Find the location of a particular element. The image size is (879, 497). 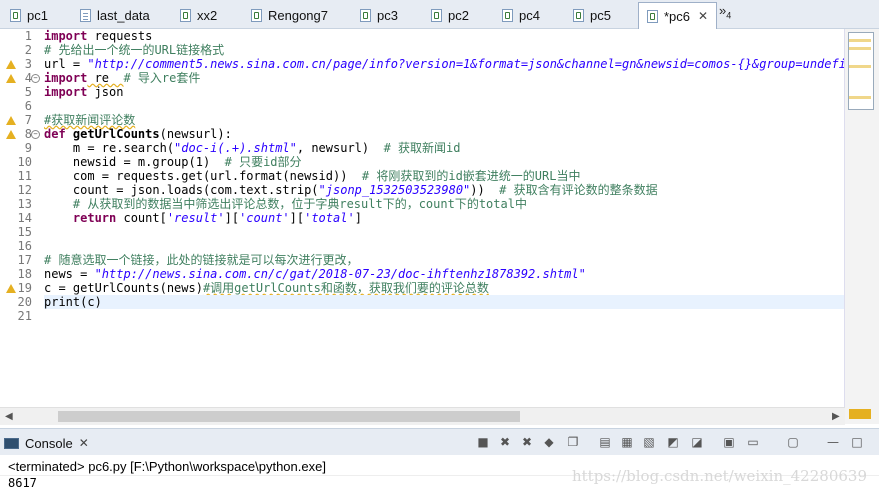

open-console-icon: ▢ is located at coordinates (793, 442).